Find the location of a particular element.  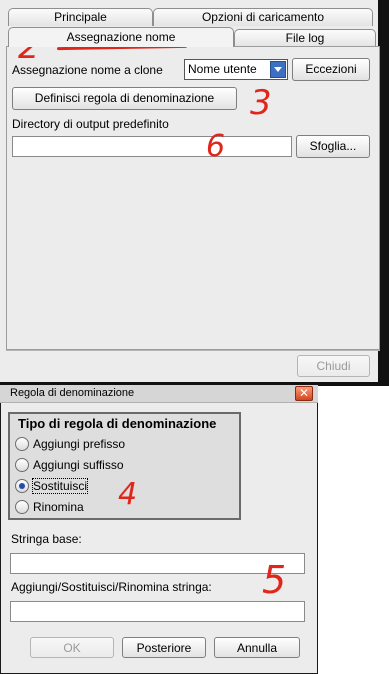

dialog-title: Regola di denominazione is located at coordinates (72, 393).